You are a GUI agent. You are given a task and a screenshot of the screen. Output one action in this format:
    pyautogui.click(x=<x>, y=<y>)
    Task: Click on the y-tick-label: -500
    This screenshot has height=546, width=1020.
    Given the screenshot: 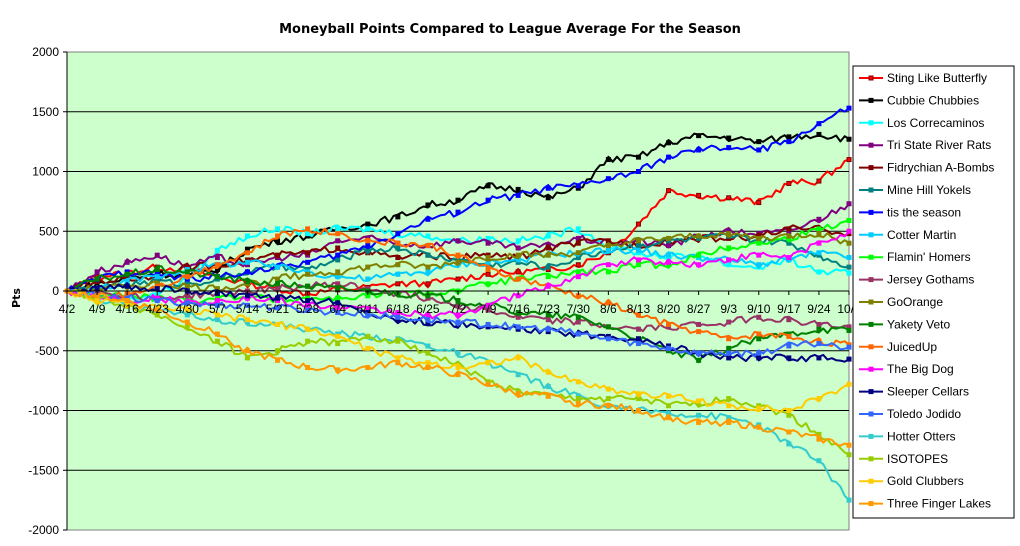 What is the action you would take?
    pyautogui.click(x=47, y=351)
    